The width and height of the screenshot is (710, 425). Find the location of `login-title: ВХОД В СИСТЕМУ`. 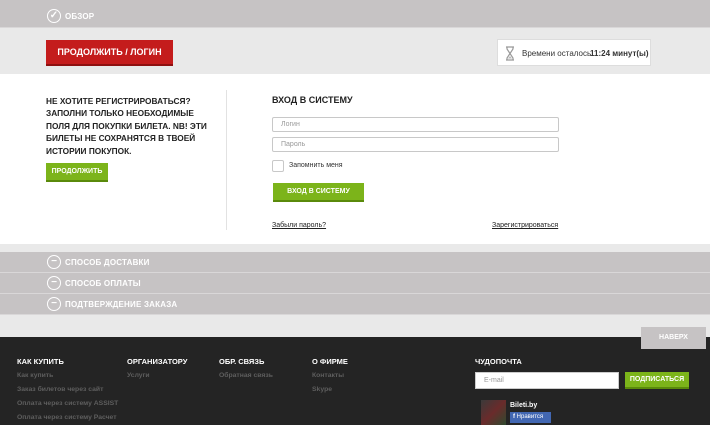

login-title: ВХОД В СИСТЕМУ is located at coordinates (312, 100).